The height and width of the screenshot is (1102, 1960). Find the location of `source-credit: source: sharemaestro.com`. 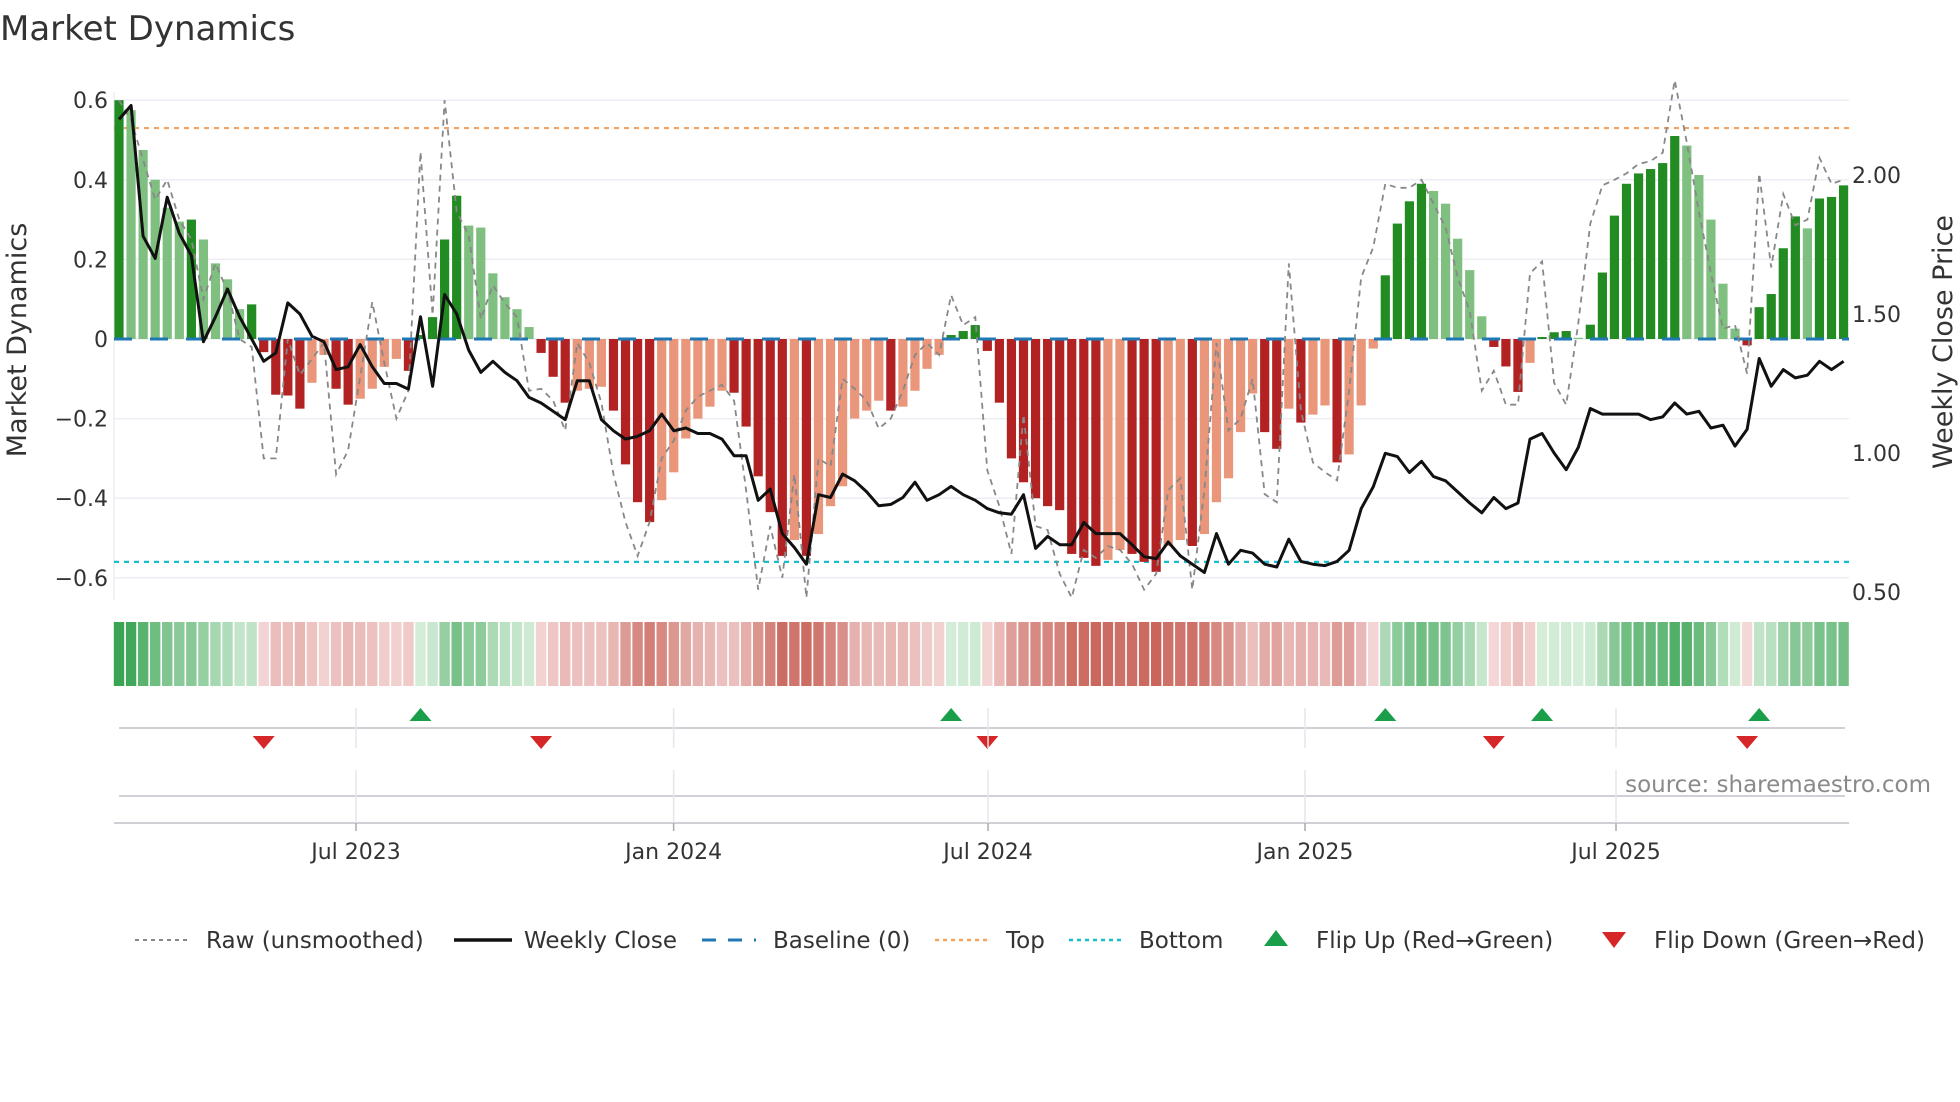

source-credit: source: sharemaestro.com is located at coordinates (1778, 785).